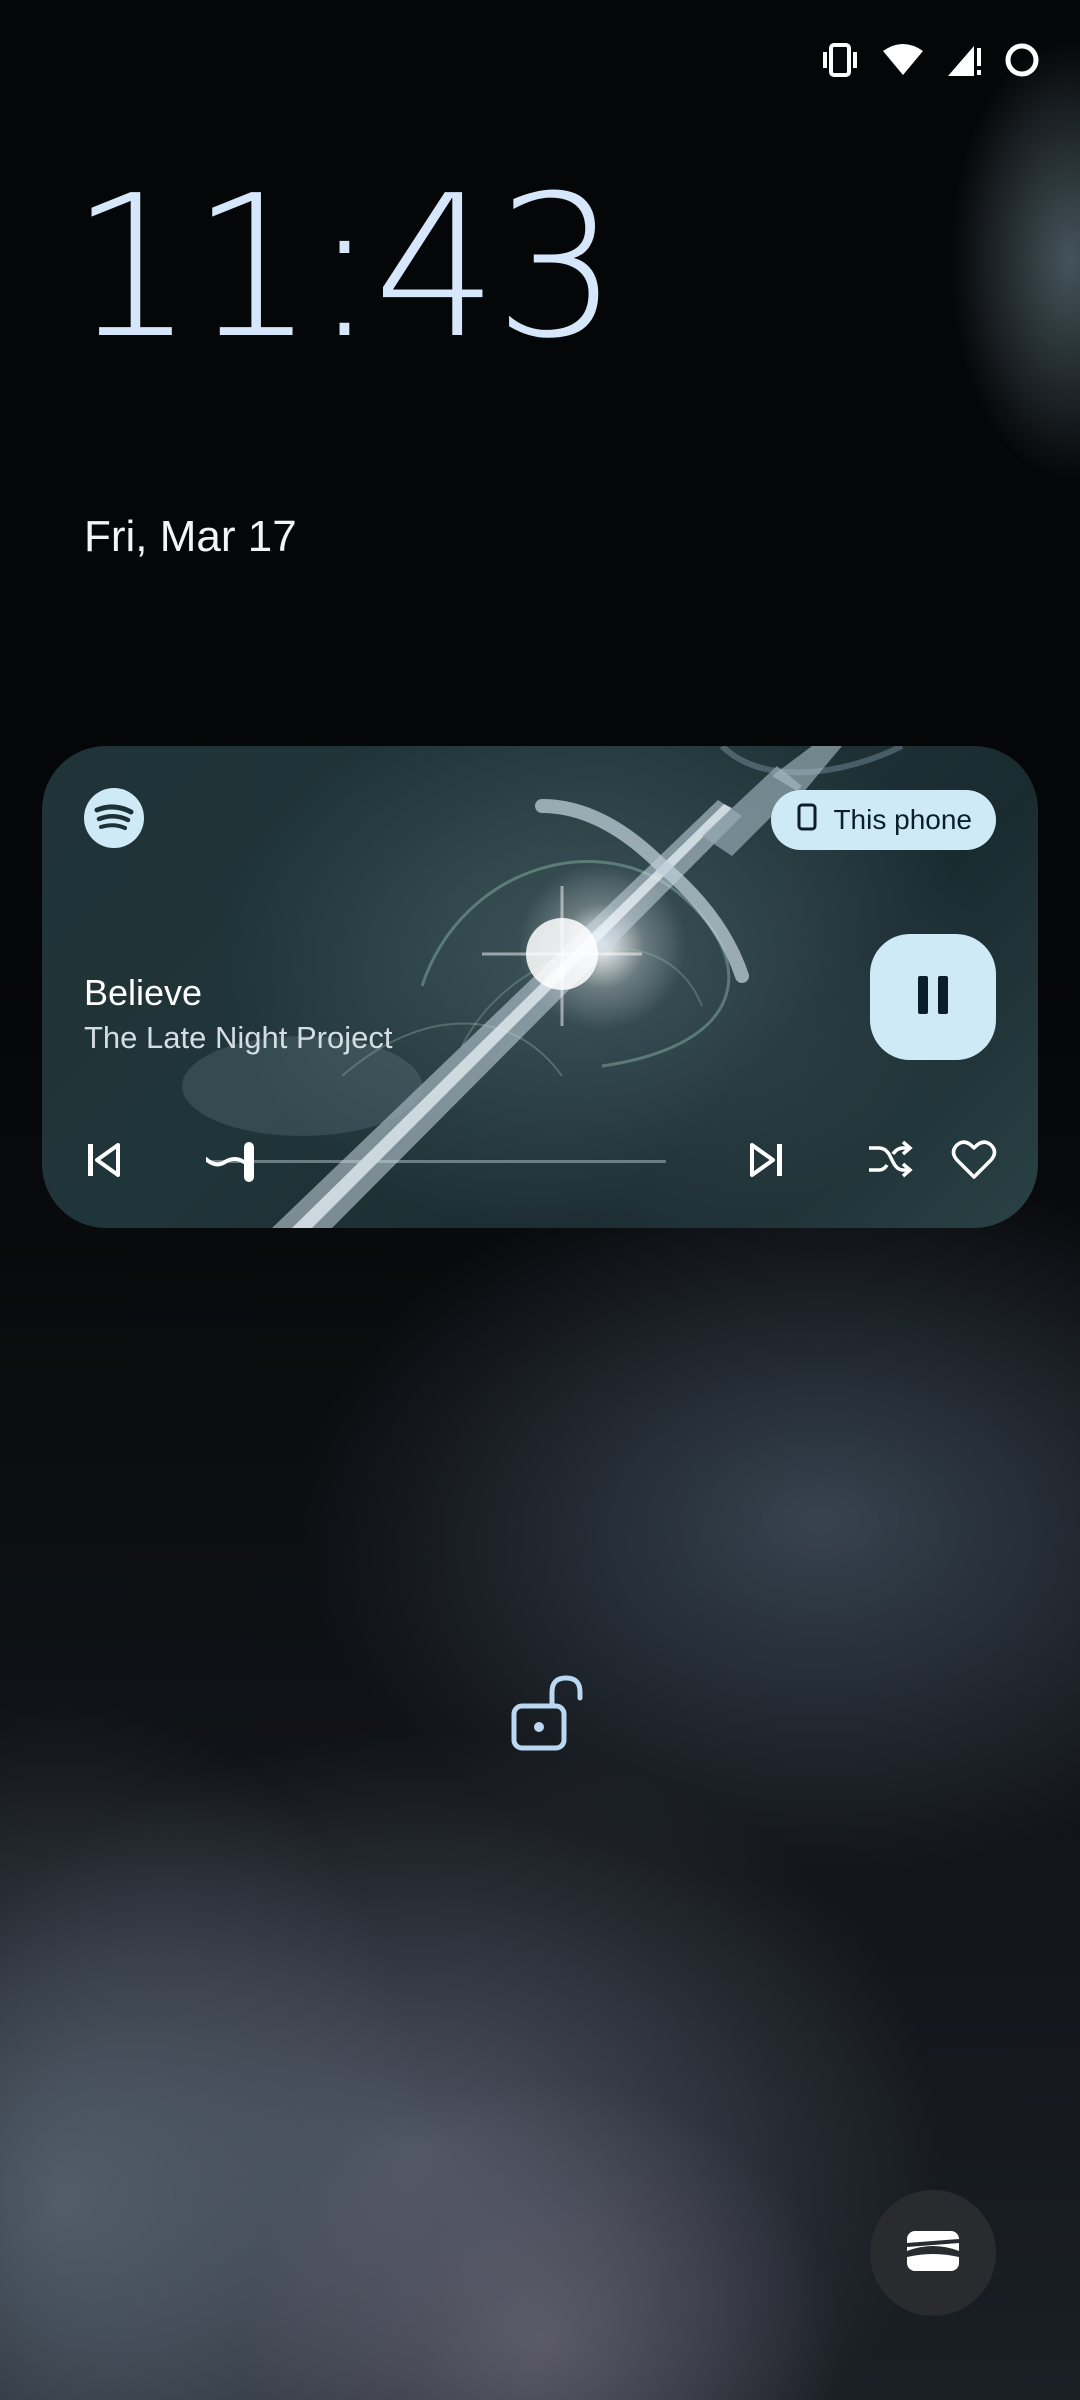 The width and height of the screenshot is (1080, 2400). What do you see at coordinates (143, 992) in the screenshot?
I see `track-title: Believe` at bounding box center [143, 992].